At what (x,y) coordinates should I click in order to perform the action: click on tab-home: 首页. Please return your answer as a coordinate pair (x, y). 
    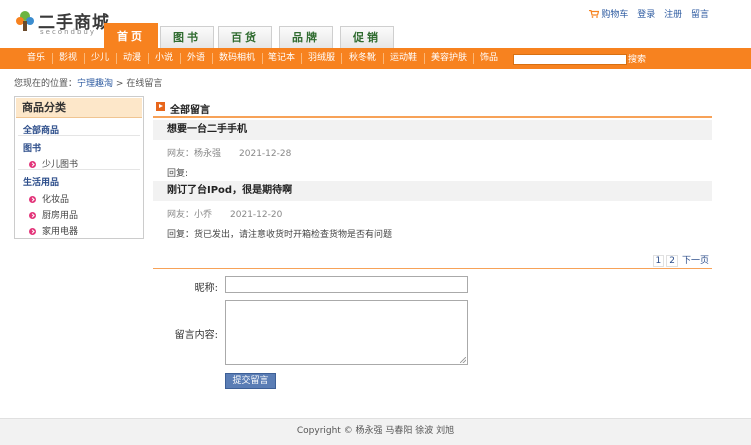
    Looking at the image, I should click on (131, 35).